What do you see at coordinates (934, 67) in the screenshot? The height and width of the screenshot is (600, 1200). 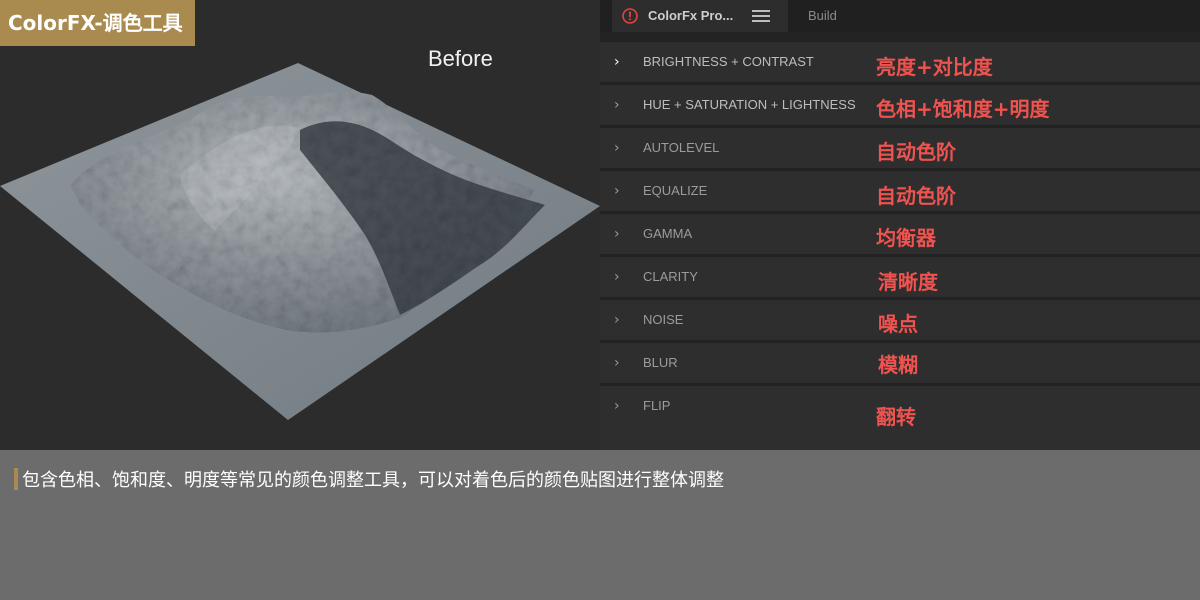 I see `annotation-brightness-contrast: 亮度+对比度` at bounding box center [934, 67].